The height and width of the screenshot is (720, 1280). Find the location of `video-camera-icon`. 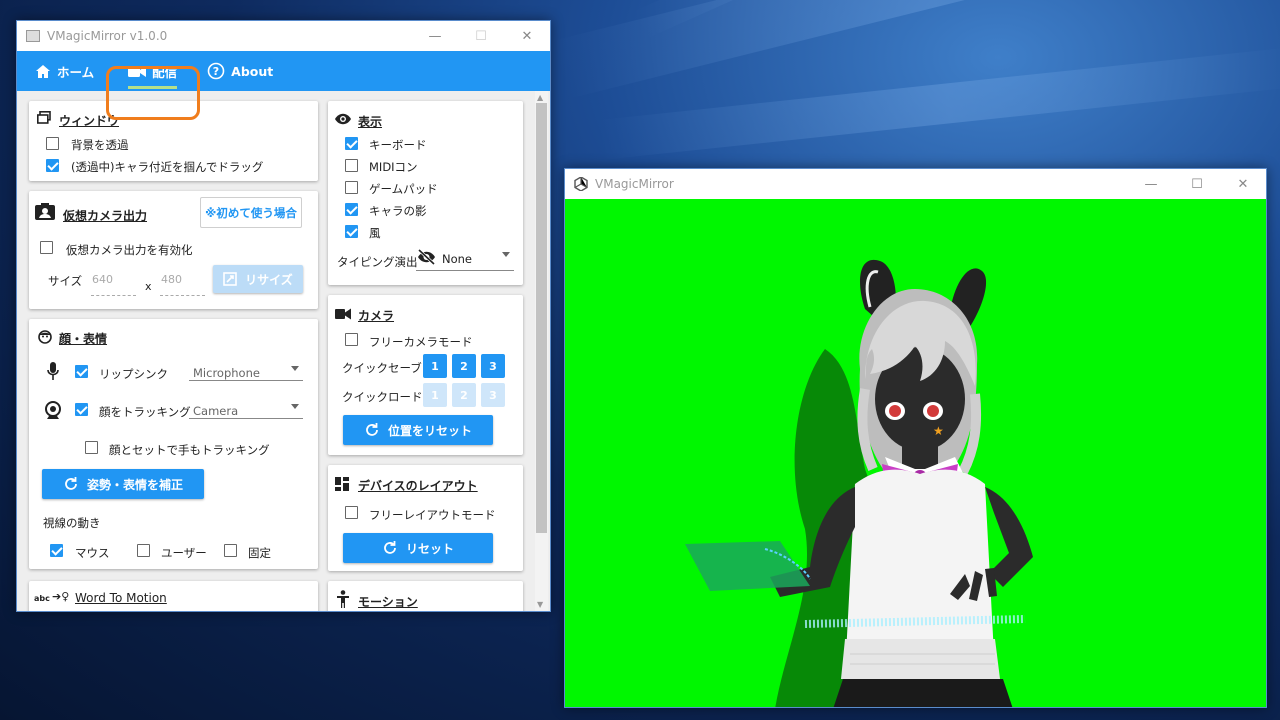

video-camera-icon is located at coordinates (343, 314).